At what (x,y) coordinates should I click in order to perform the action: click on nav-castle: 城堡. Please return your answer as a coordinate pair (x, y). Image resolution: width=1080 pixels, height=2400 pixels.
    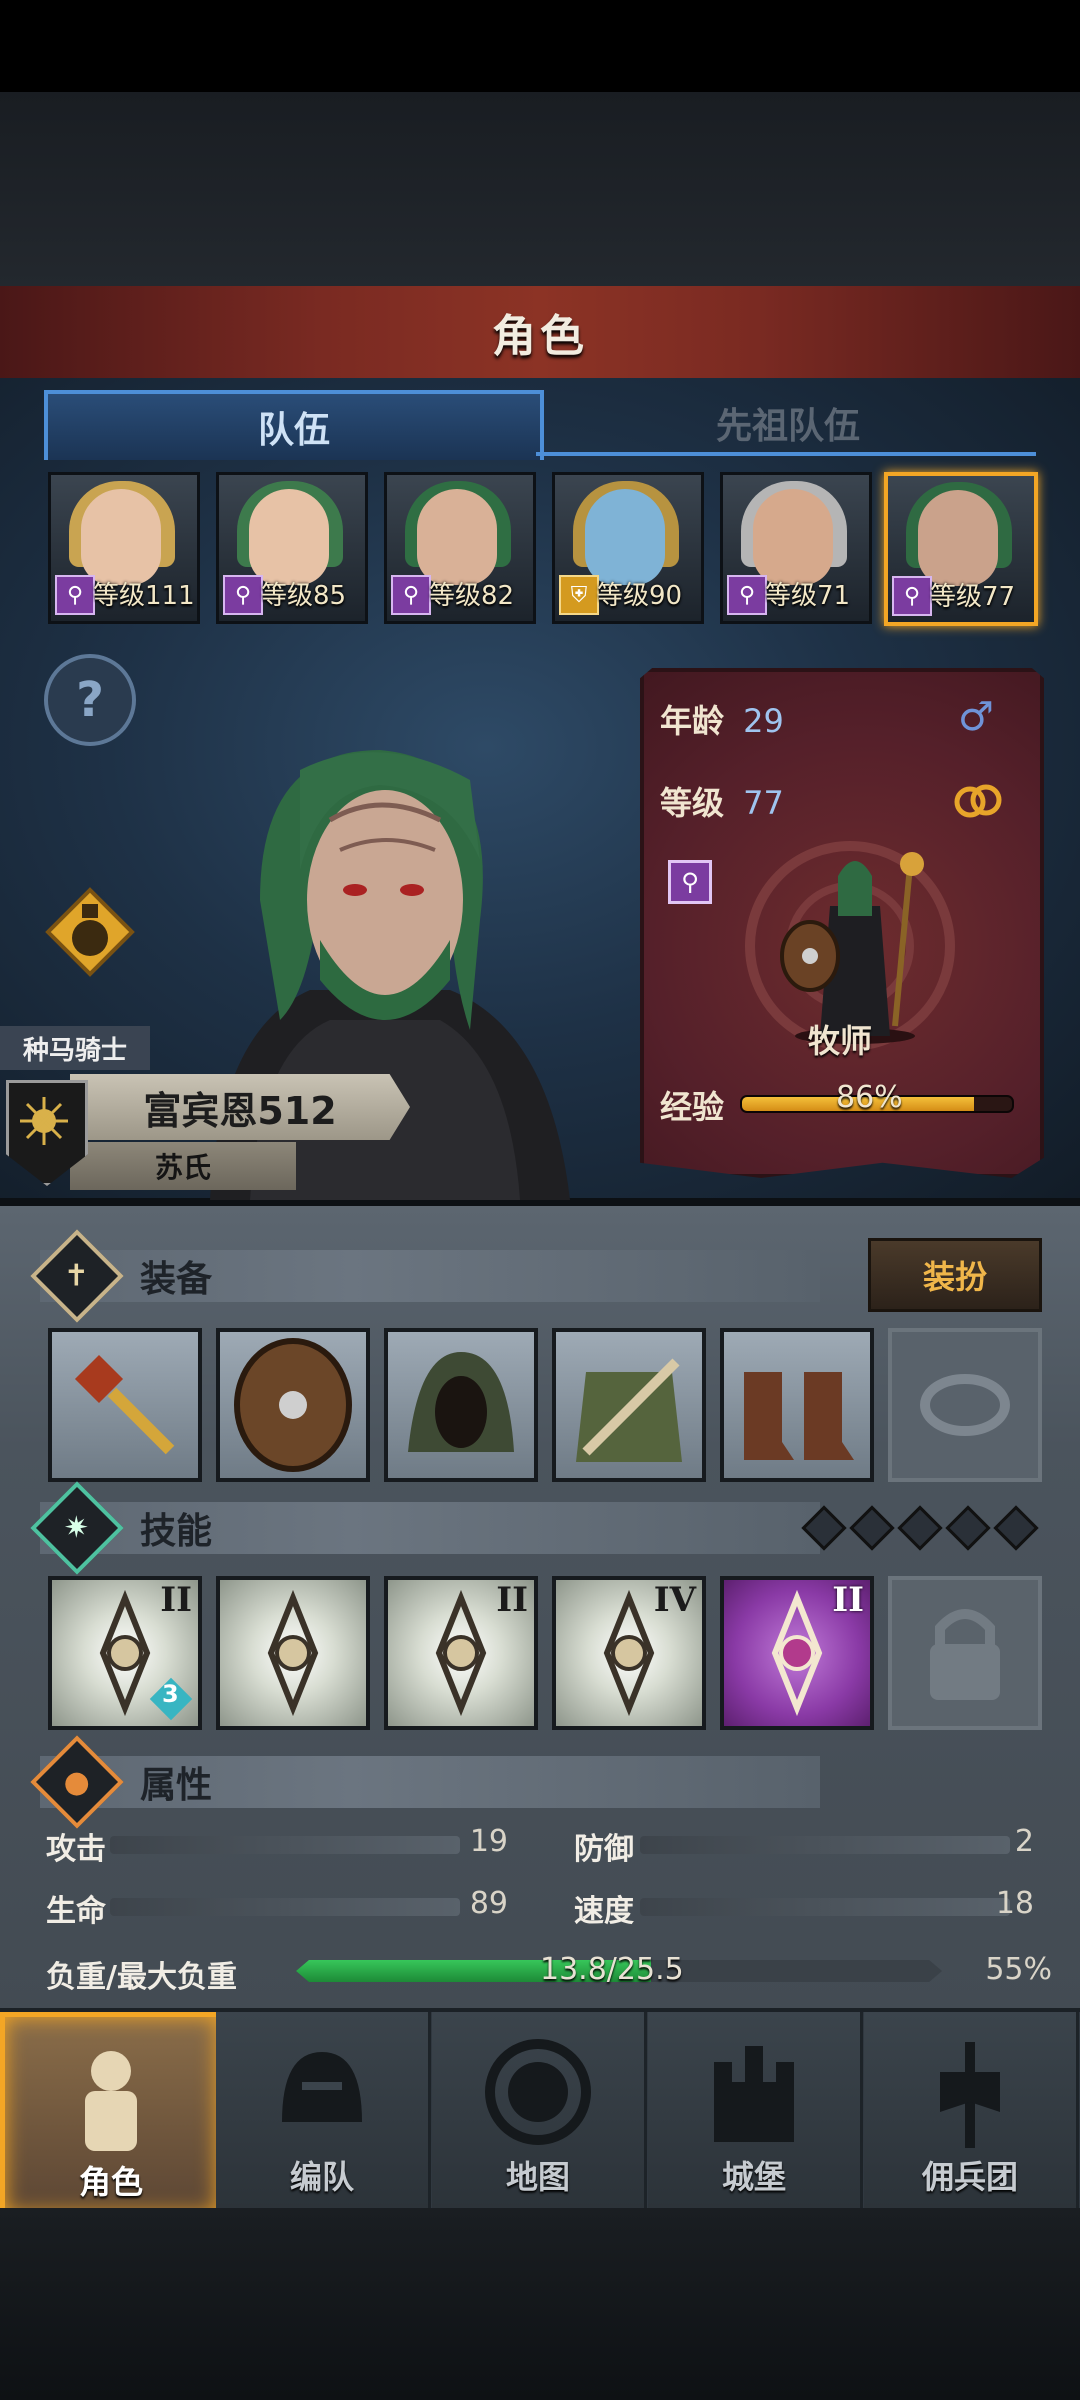
    Looking at the image, I should click on (755, 2110).